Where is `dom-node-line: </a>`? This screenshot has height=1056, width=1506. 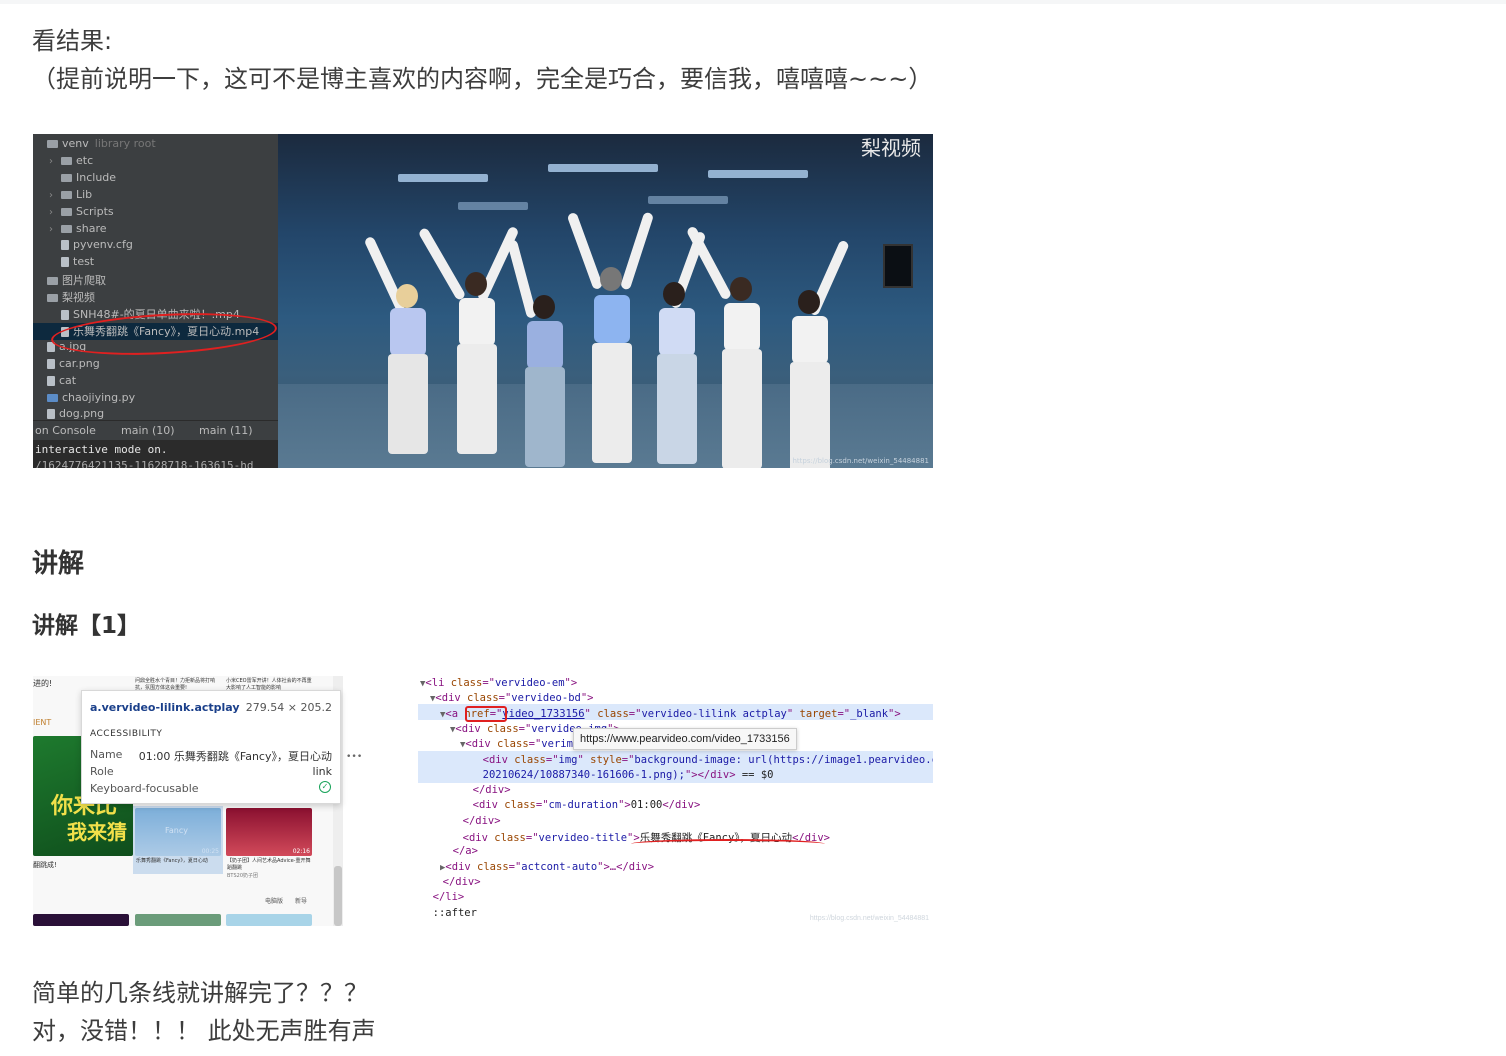 dom-node-line: </a> is located at coordinates (459, 851).